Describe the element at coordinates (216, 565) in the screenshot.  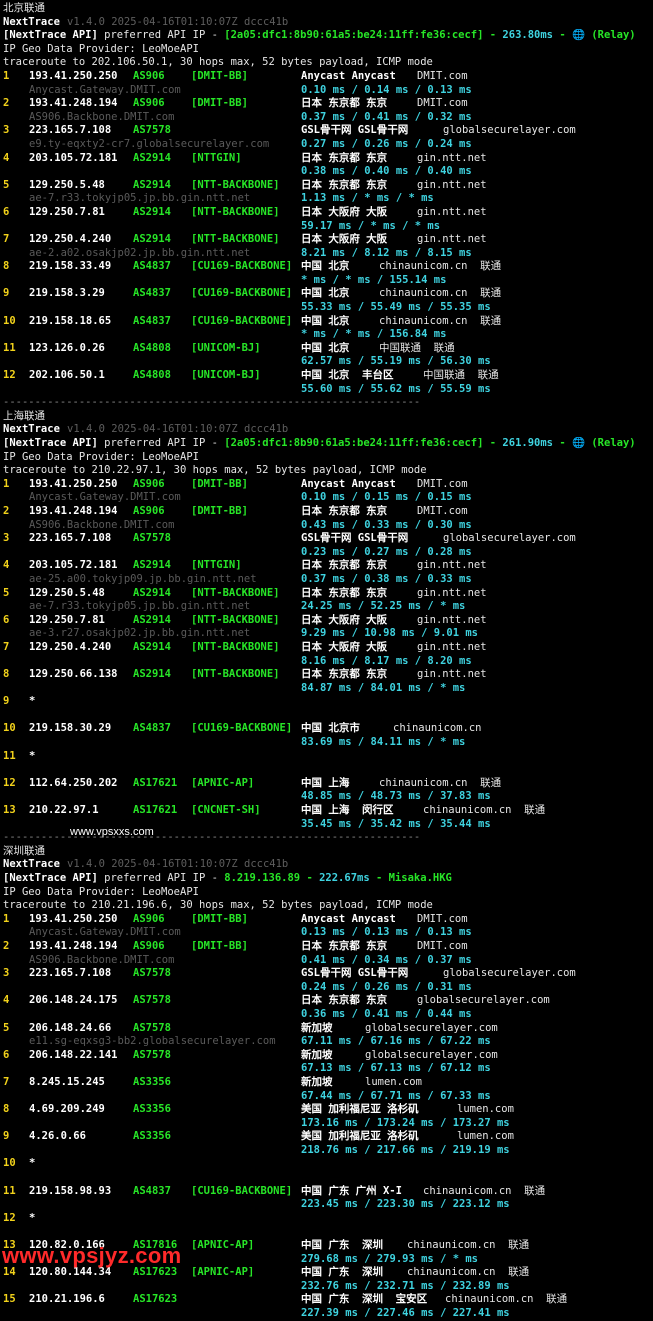
I see `hop-tag: [NTTGIN]` at that location.